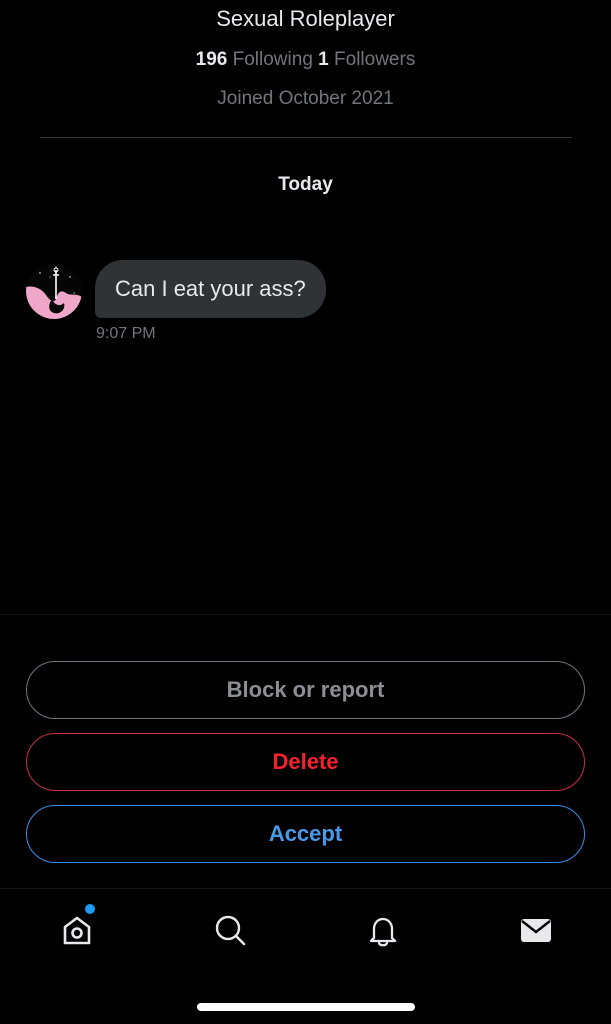  I want to click on mail-icon, so click(536, 930).